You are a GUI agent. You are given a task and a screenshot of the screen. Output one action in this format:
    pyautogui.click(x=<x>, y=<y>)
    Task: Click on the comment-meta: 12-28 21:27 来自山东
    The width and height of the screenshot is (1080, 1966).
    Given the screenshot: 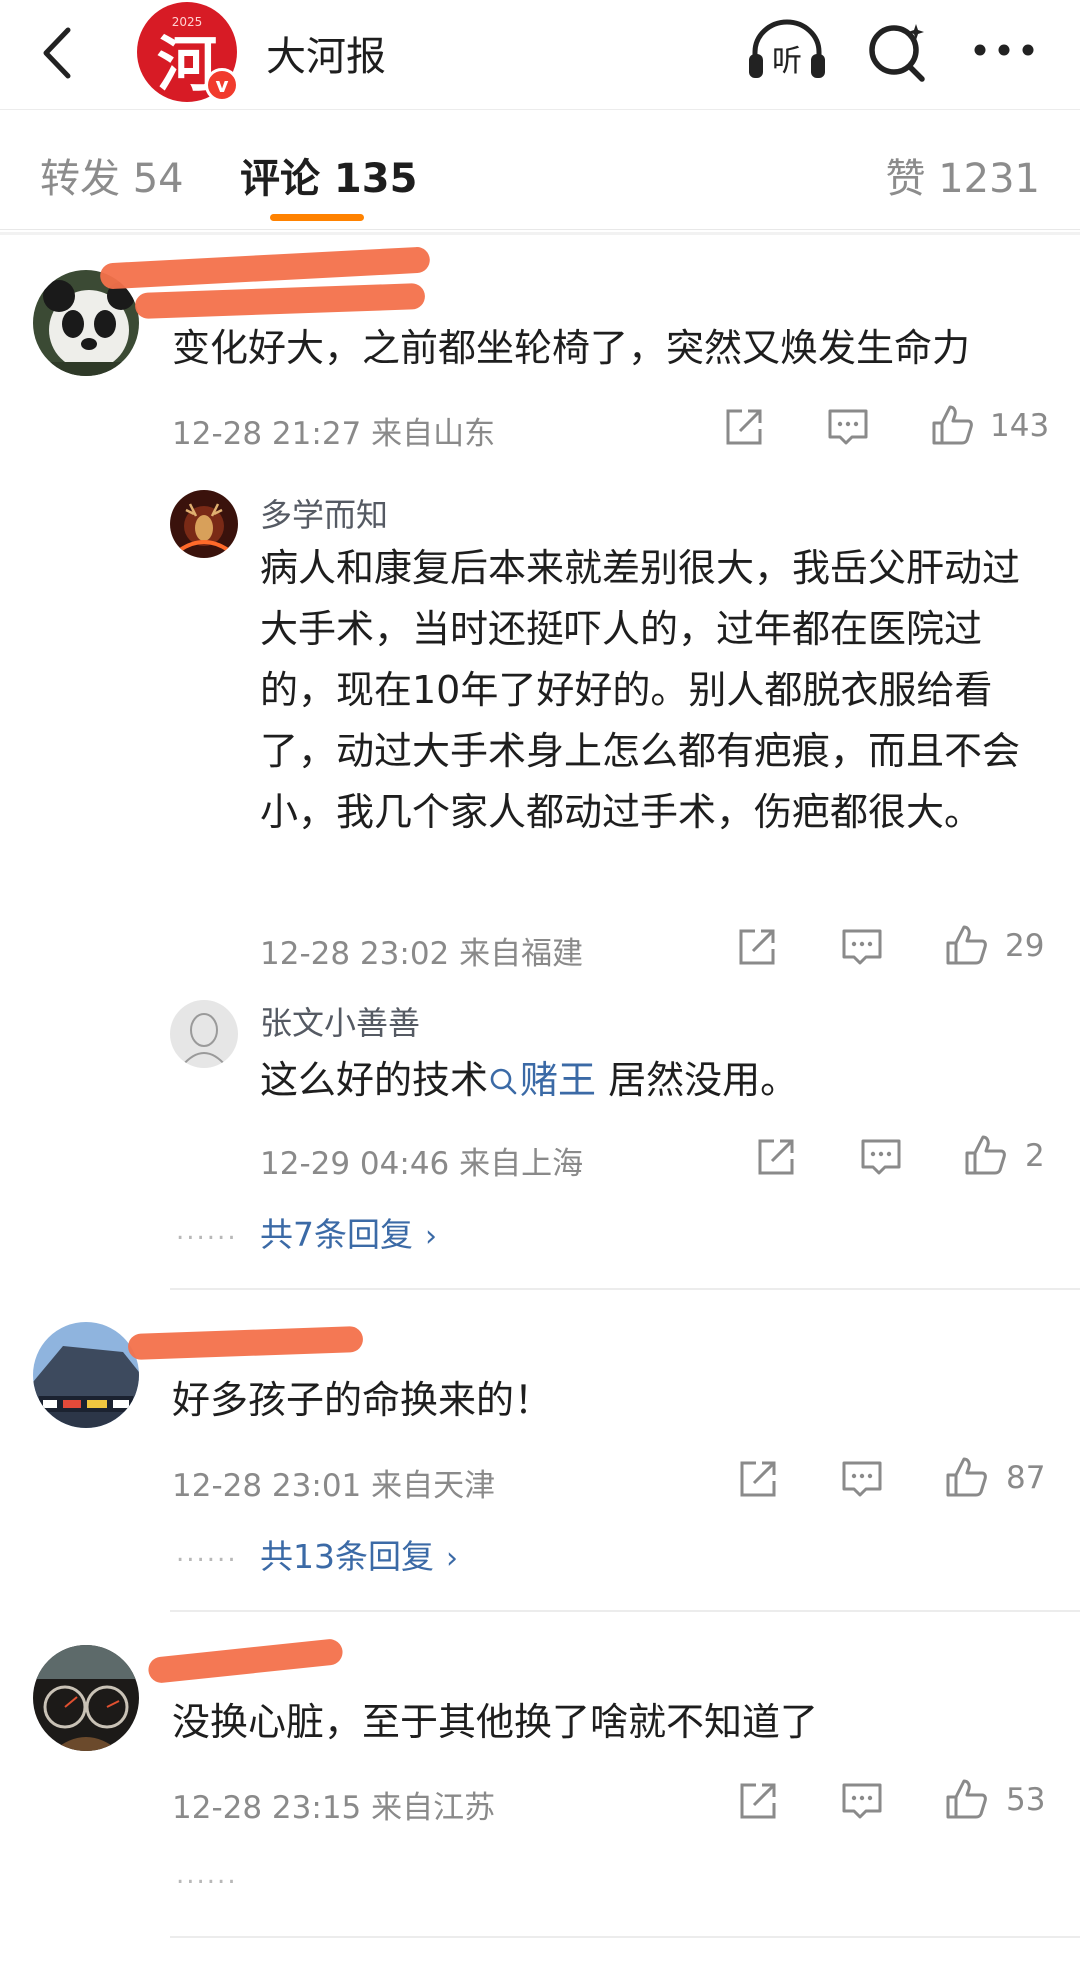 What is the action you would take?
    pyautogui.click(x=334, y=434)
    